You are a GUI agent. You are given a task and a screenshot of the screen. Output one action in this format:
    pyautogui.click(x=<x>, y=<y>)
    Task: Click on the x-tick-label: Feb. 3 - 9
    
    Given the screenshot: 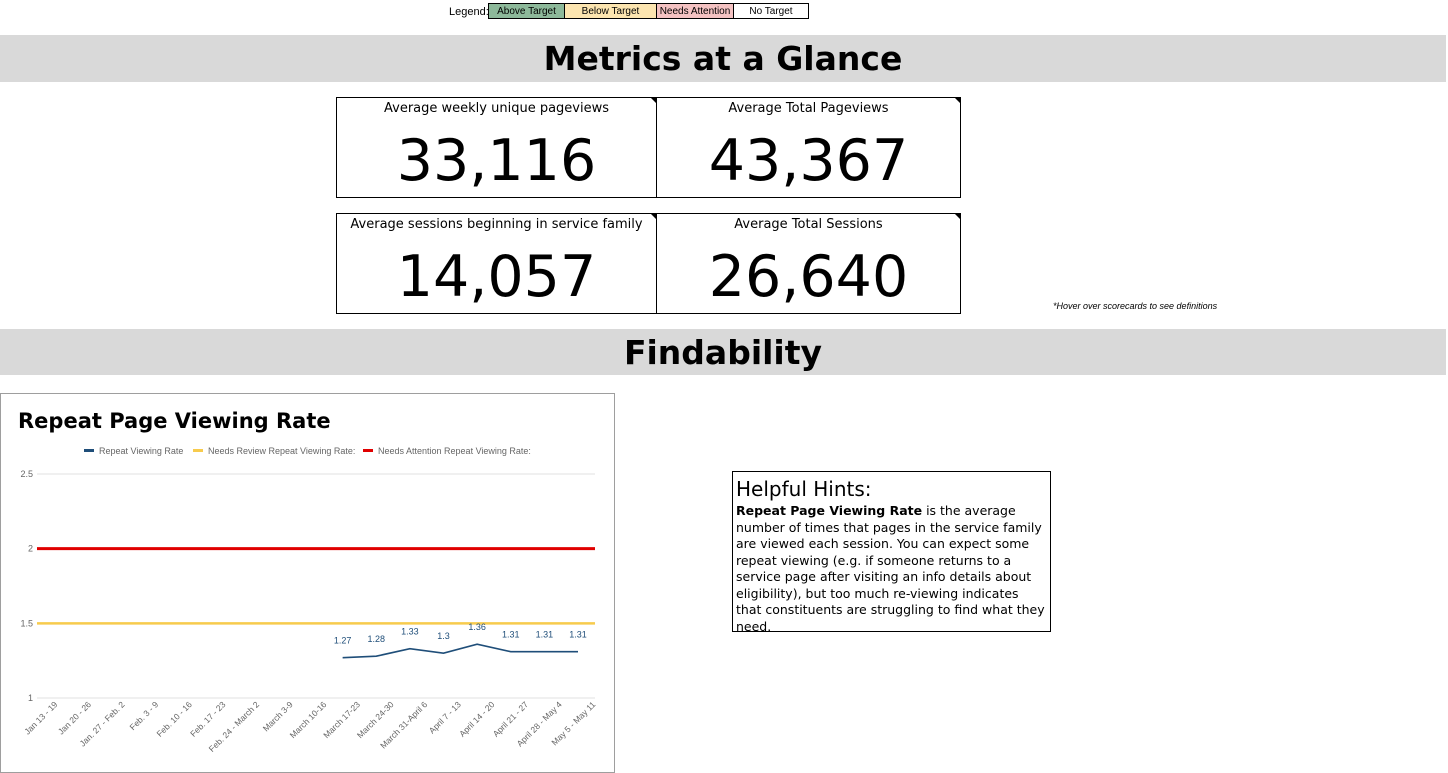 What is the action you would take?
    pyautogui.click(x=143, y=715)
    